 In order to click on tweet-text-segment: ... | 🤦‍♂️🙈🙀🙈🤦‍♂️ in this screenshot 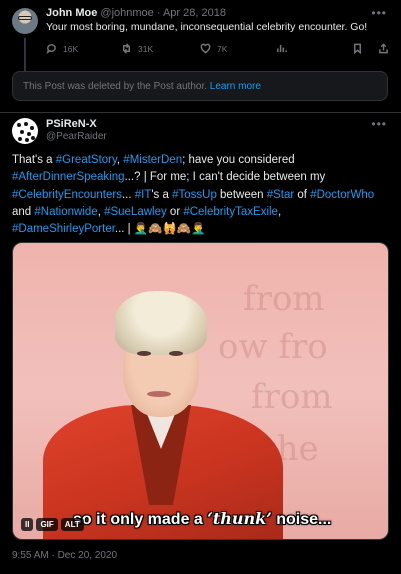, I will do `click(160, 229)`.